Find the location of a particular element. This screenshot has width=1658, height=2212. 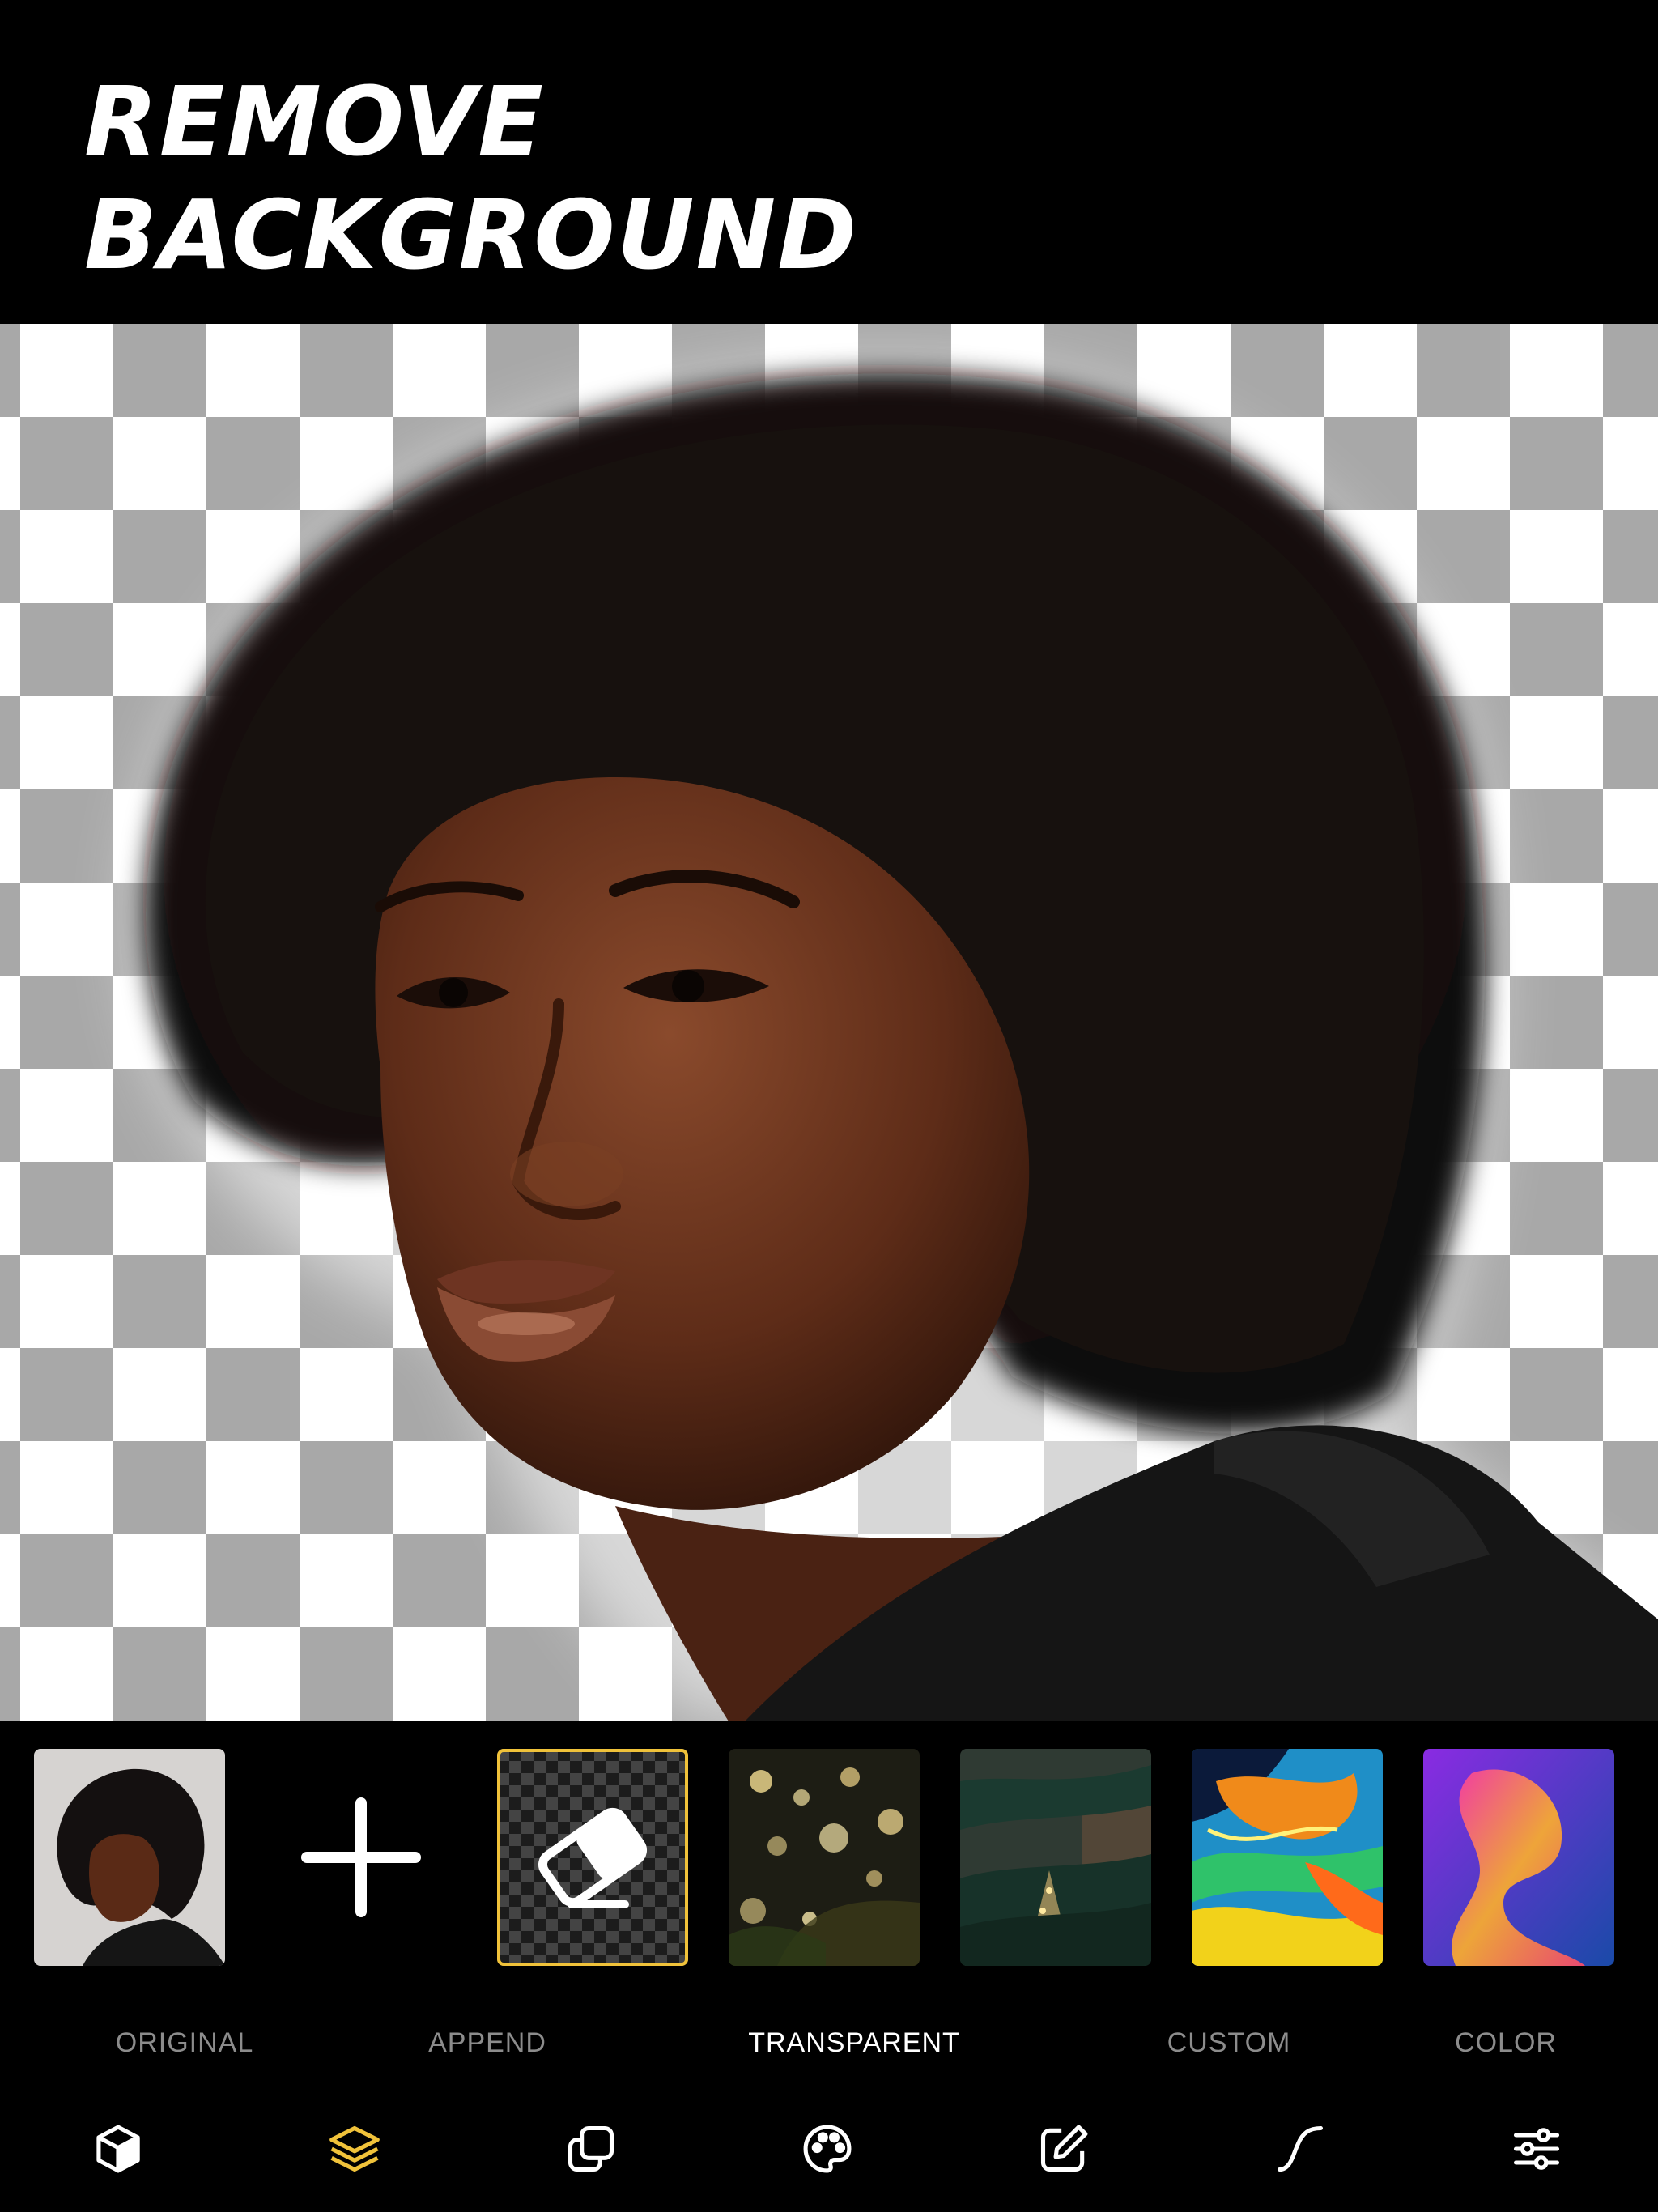

tool-sliders is located at coordinates (1536, 2149).